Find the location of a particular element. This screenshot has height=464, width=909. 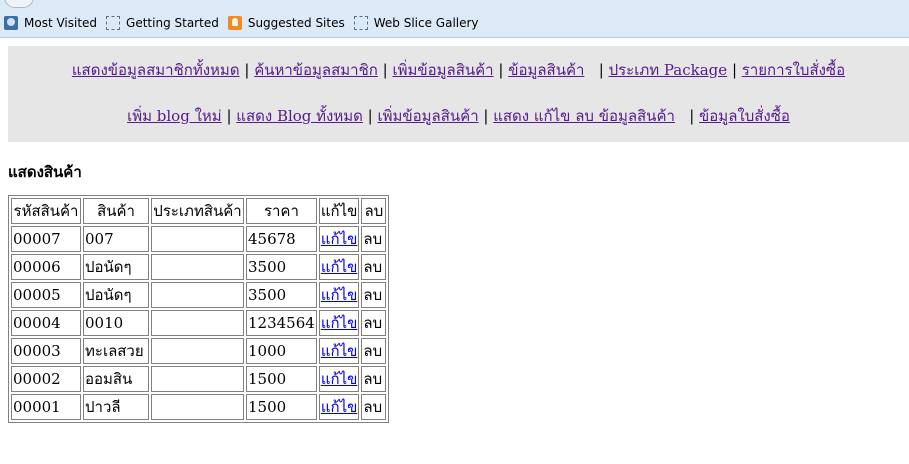

cell-product-id: 00006 is located at coordinates (46, 267).